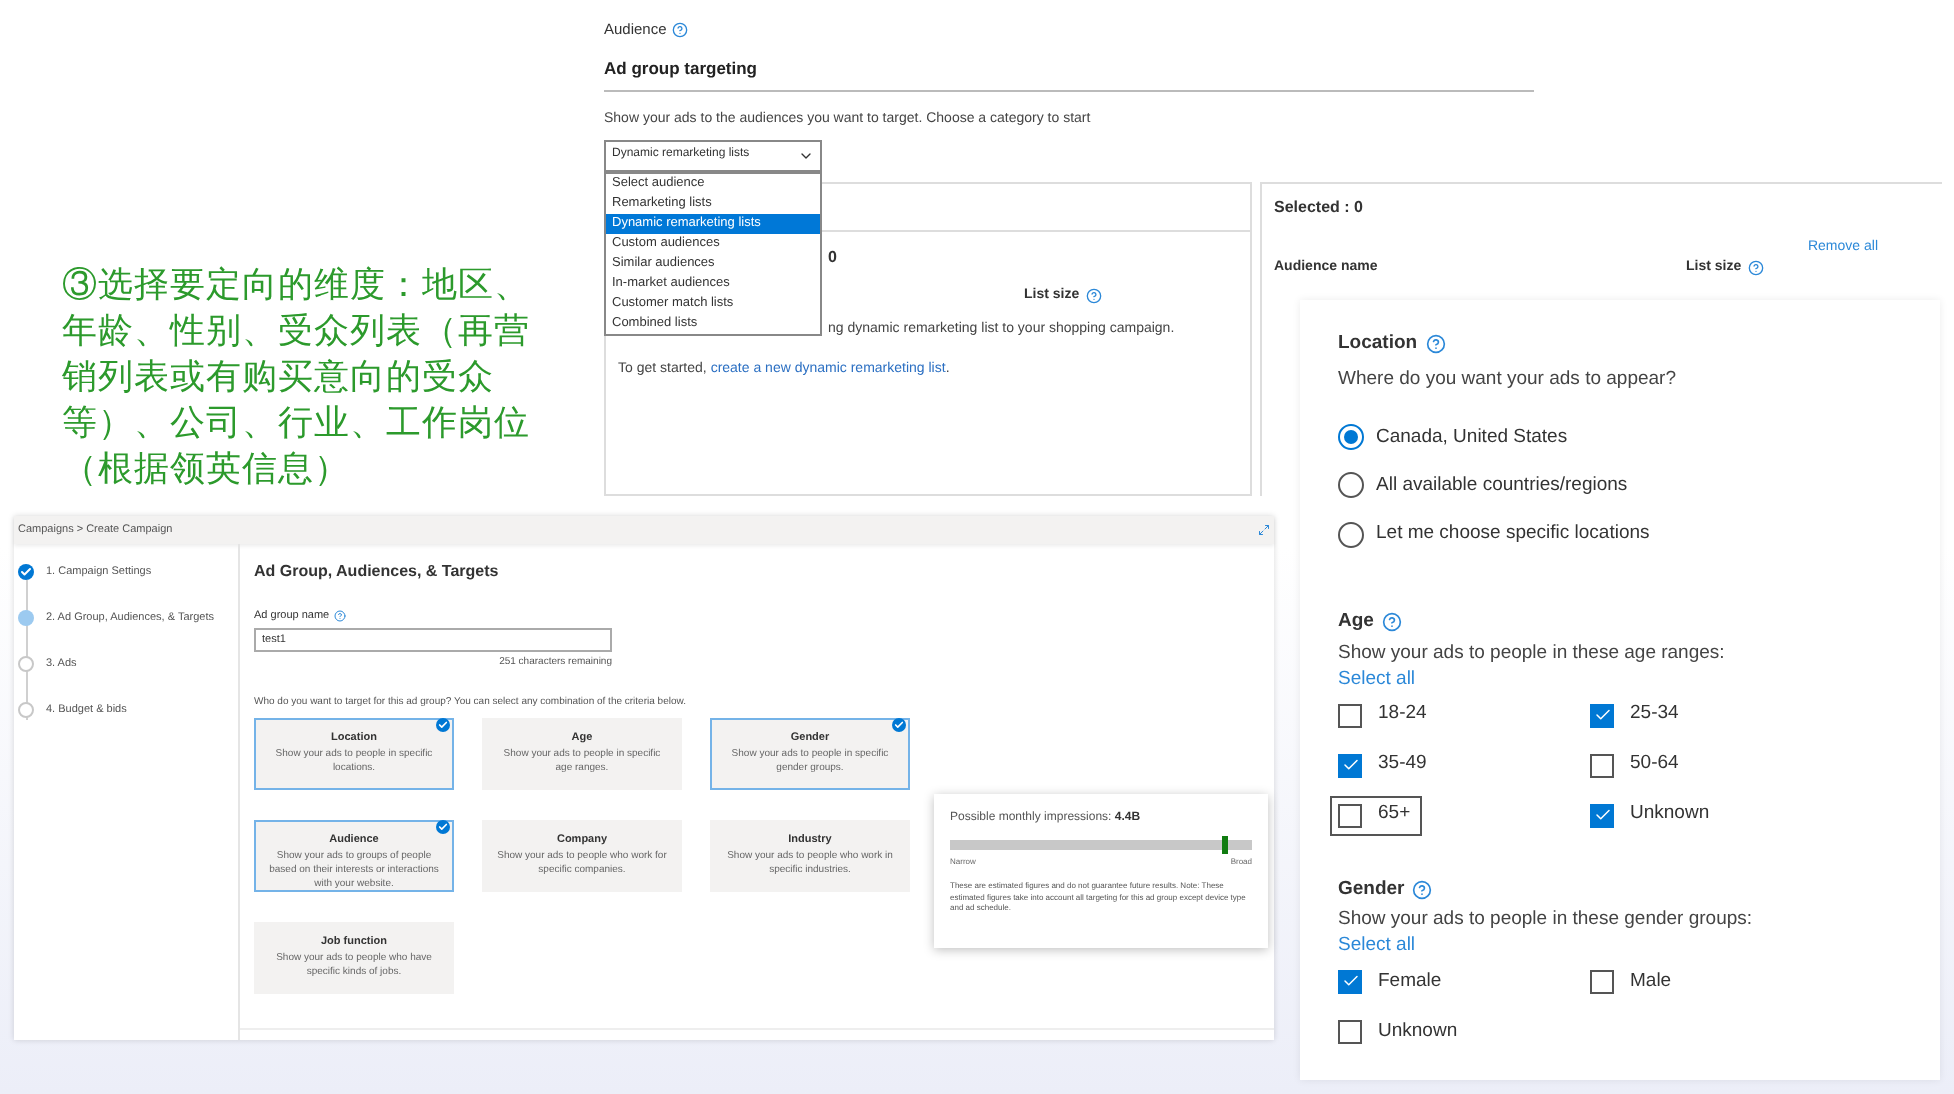 The height and width of the screenshot is (1094, 1954). What do you see at coordinates (1410, 981) in the screenshot?
I see `checkbox-label: Female` at bounding box center [1410, 981].